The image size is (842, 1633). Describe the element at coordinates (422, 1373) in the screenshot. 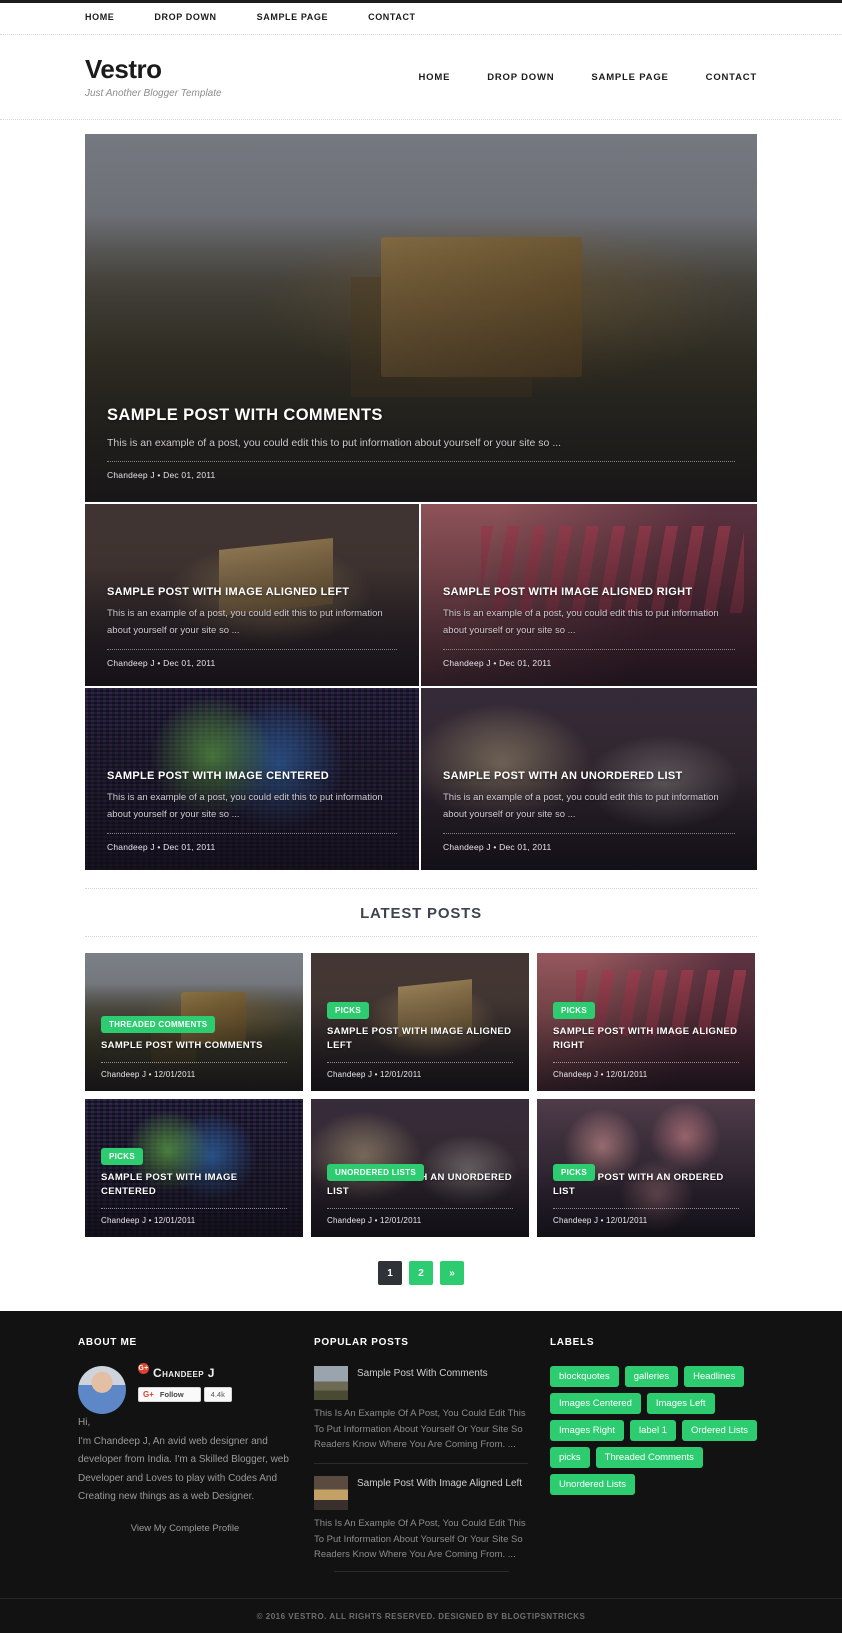

I see `popular-post-title: Sample Post With Comments` at that location.